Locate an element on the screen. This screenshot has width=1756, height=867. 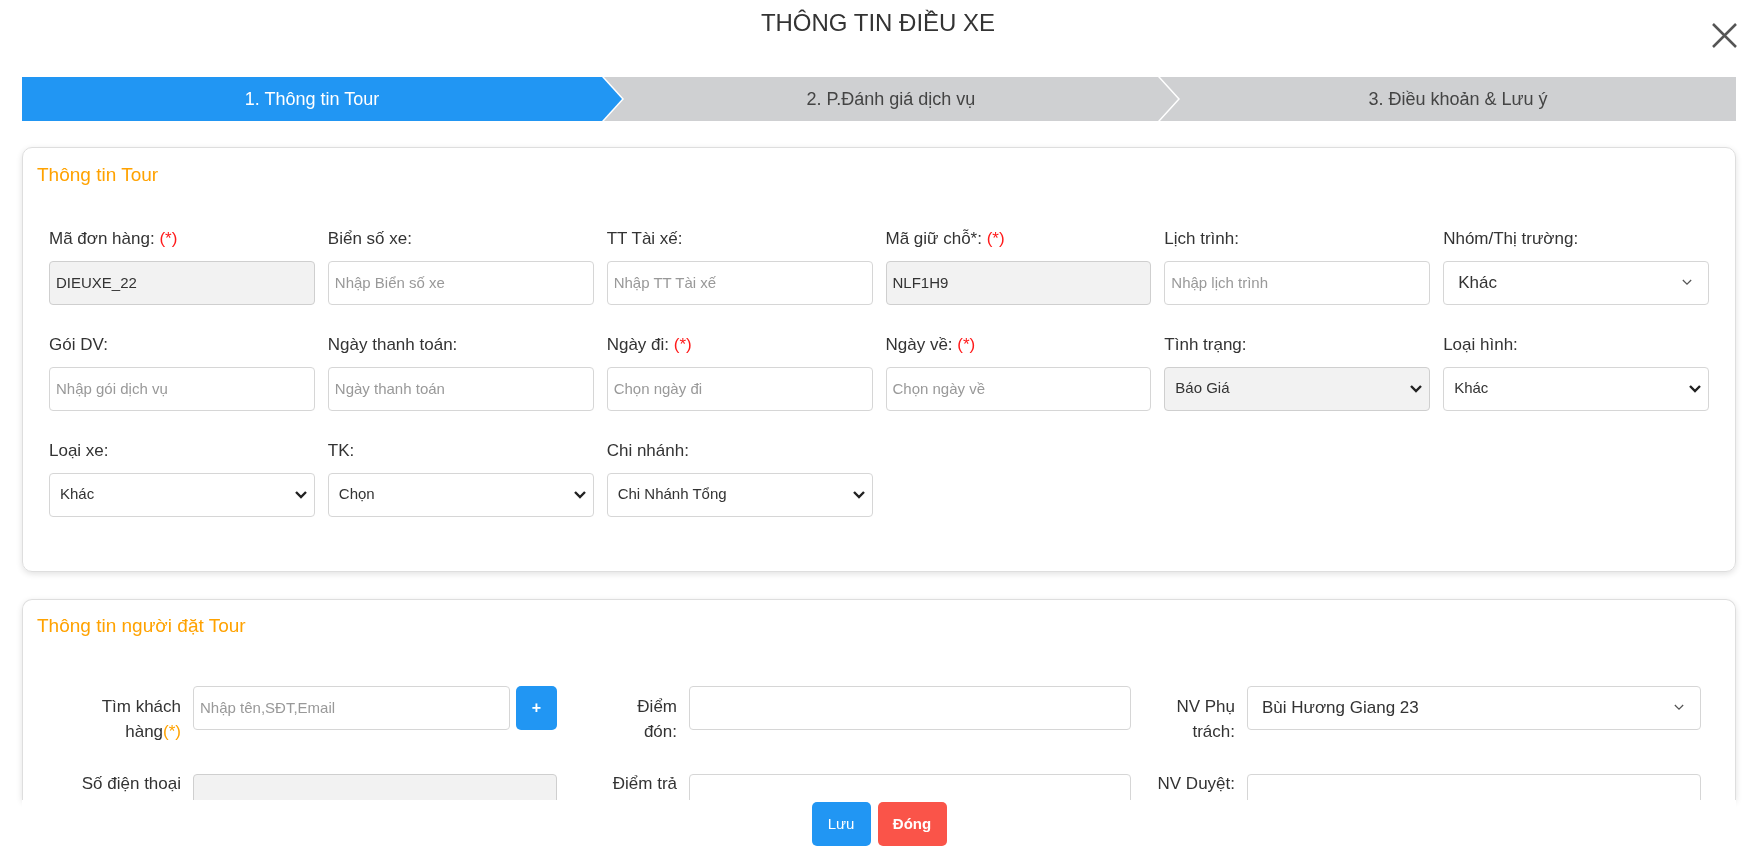
input-field: Nhập Biển số xe is located at coordinates (460, 282).